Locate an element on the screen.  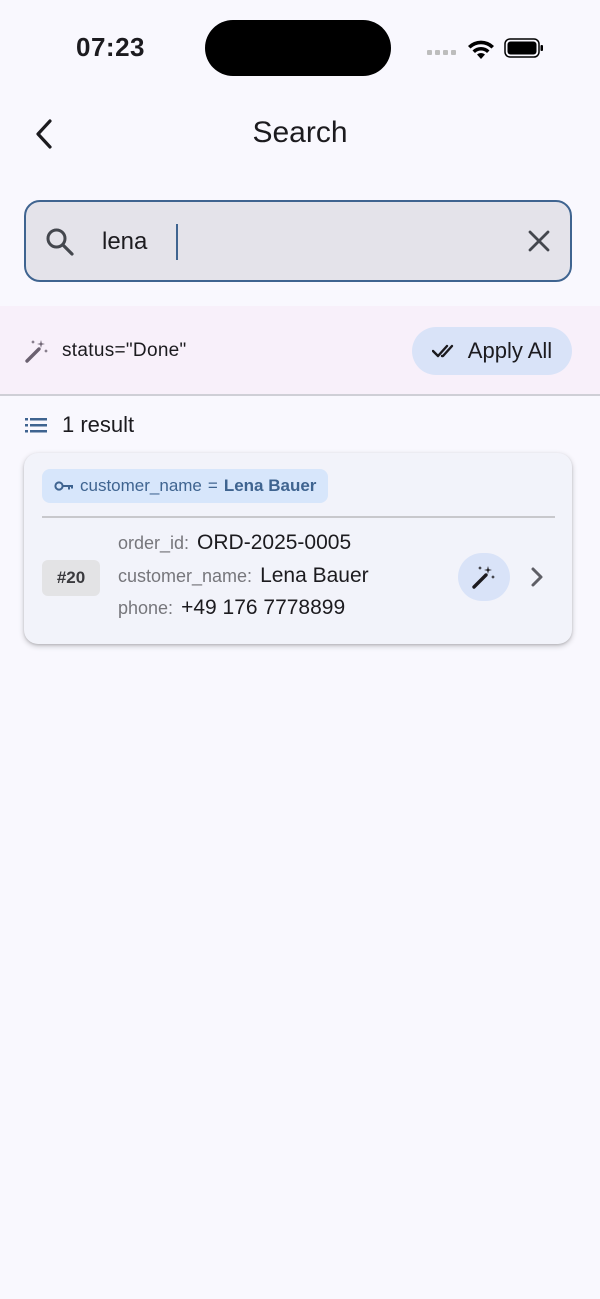
filter-suggestion-bar: status="Done" Apply All is located at coordinates (300, 351).